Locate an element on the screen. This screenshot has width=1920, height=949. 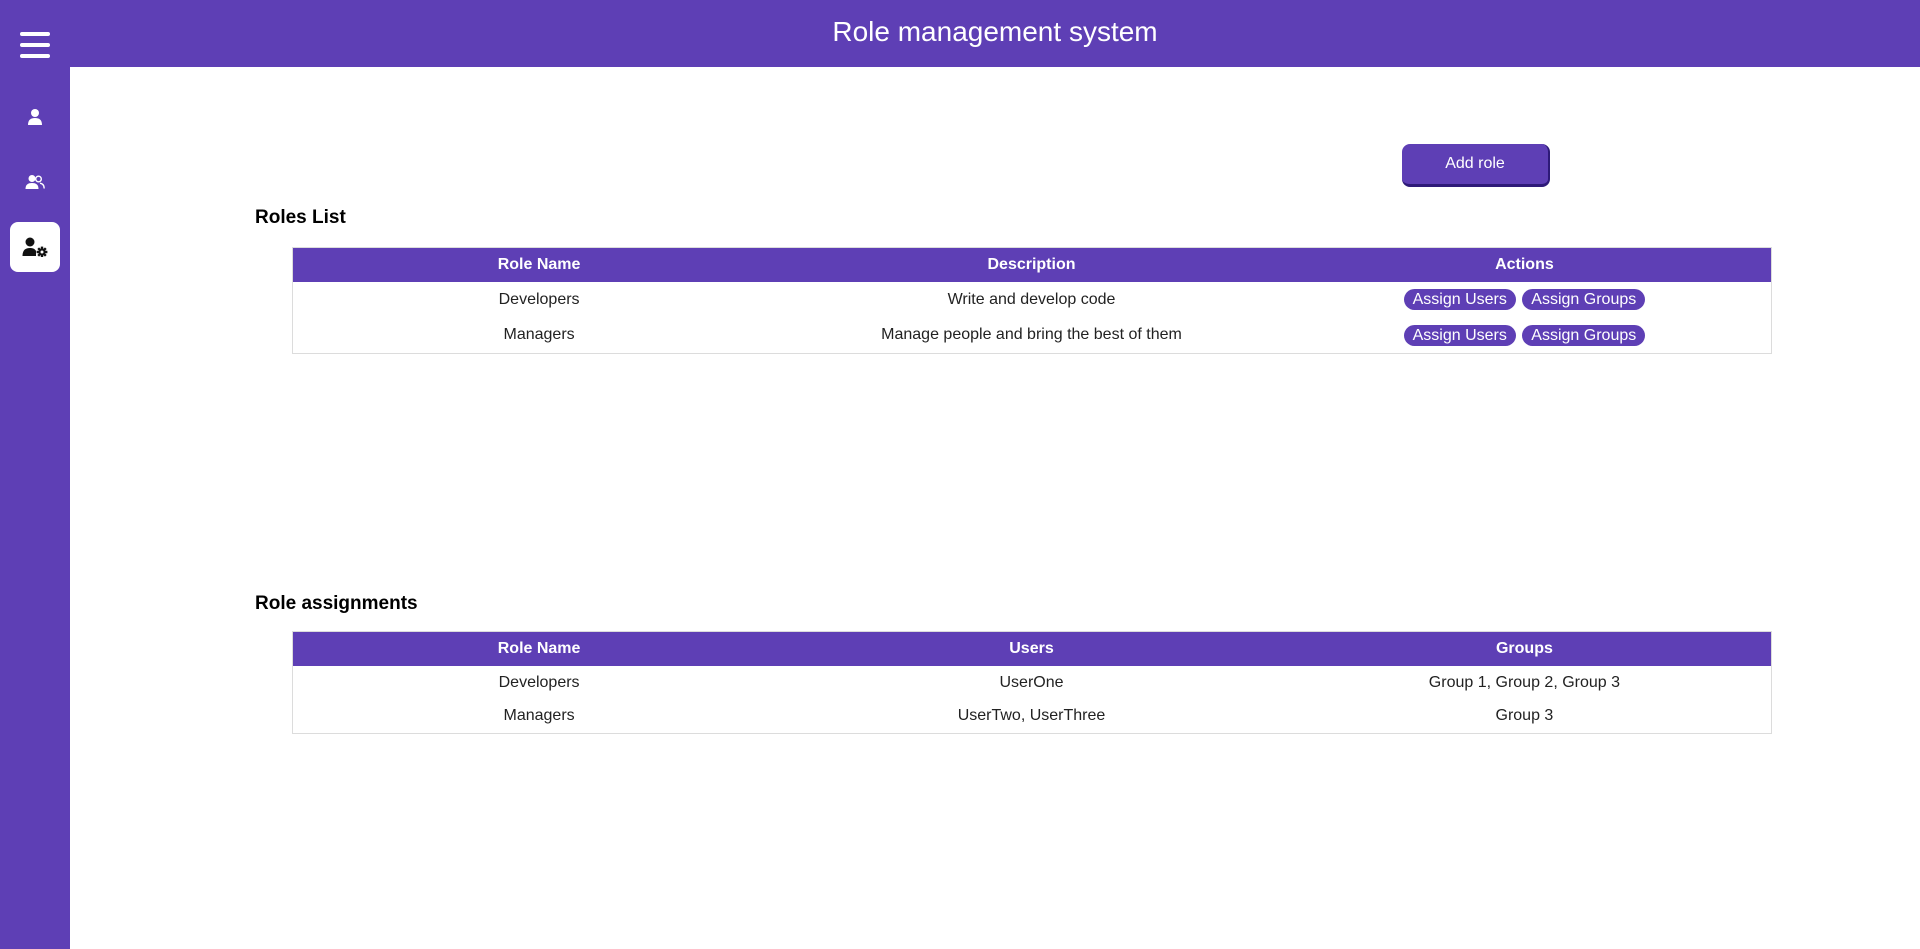
app-header: Role management system is located at coordinates (995, 33).